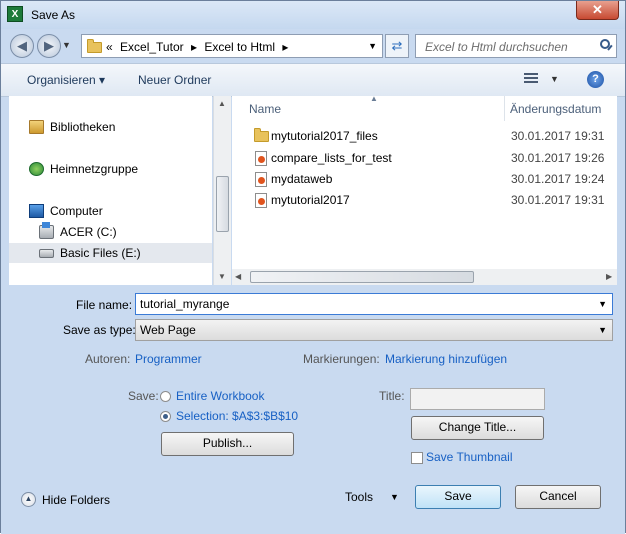  What do you see at coordinates (165, 396) in the screenshot?
I see `entire-workbook-radio` at bounding box center [165, 396].